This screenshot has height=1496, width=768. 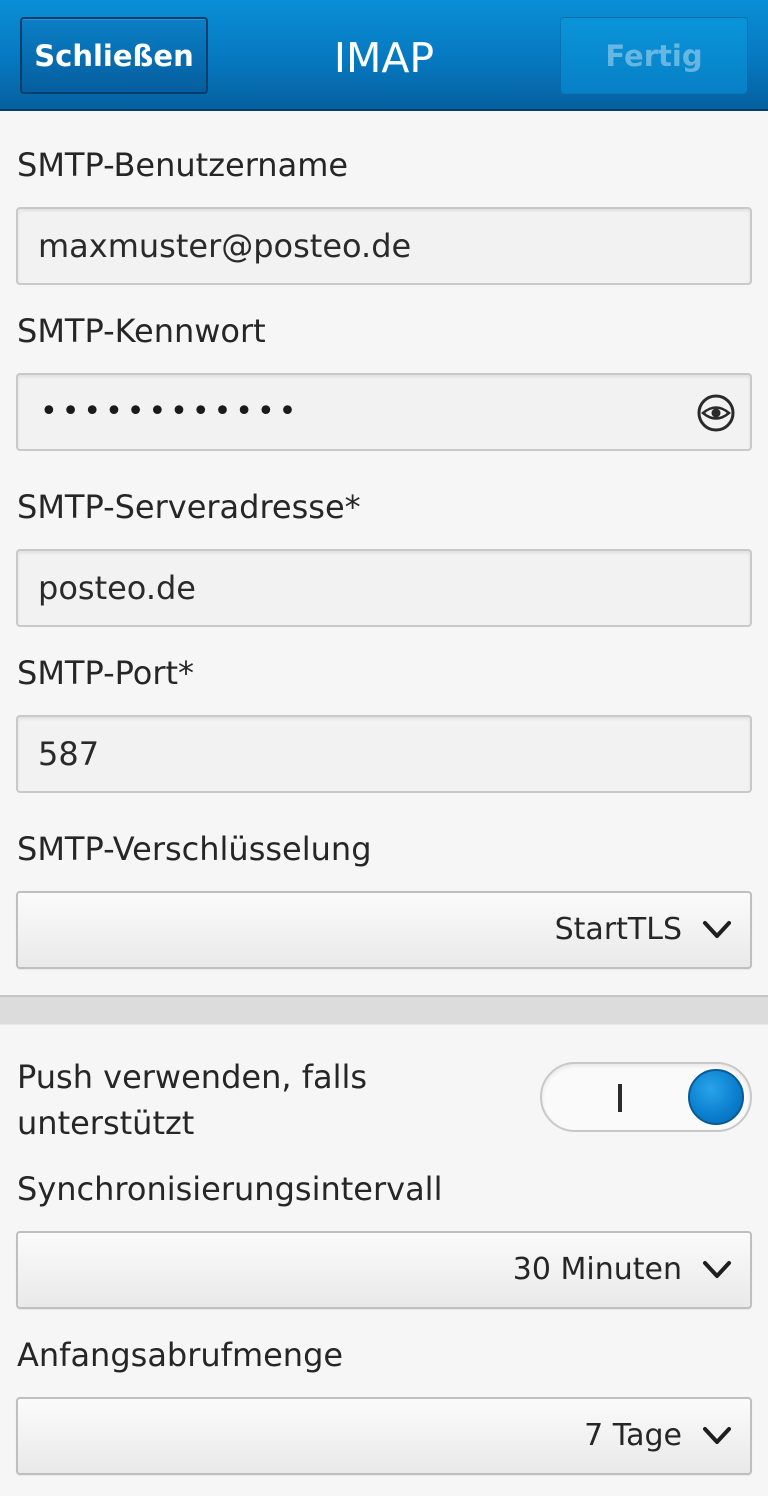 What do you see at coordinates (180, 1355) in the screenshot?
I see `initial-fetch-label: Anfangsabrufmenge` at bounding box center [180, 1355].